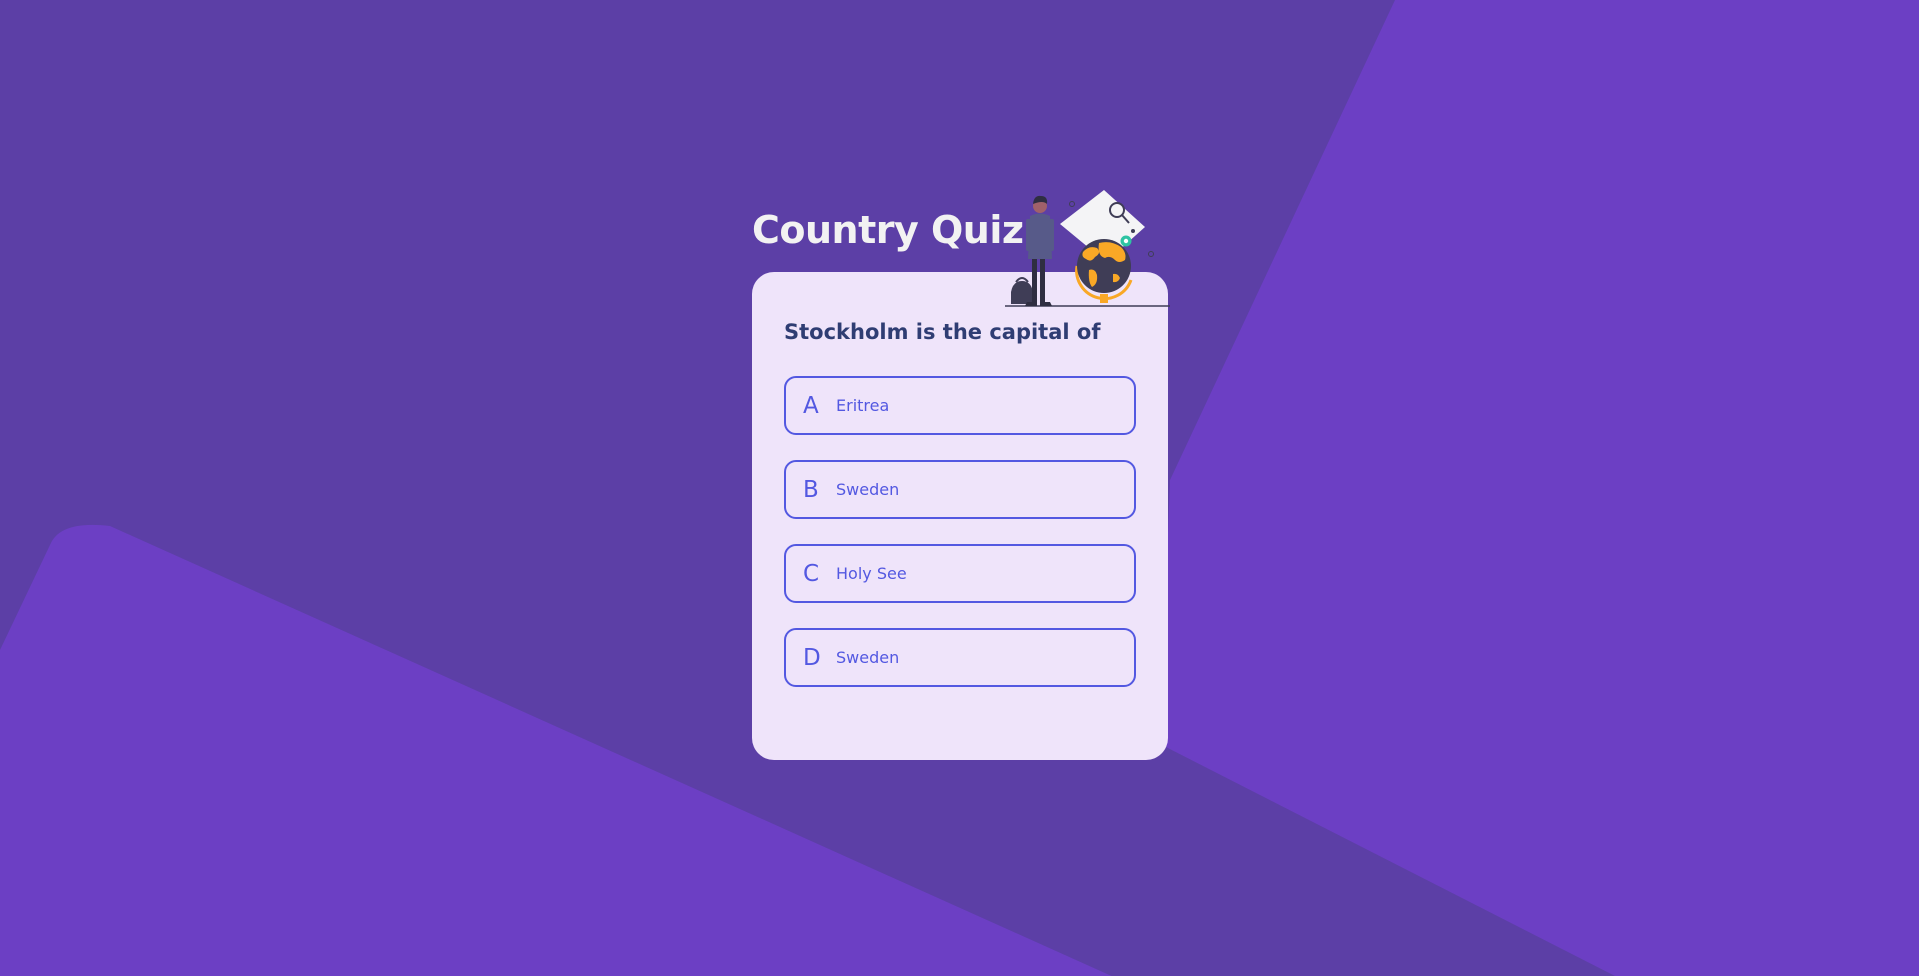 The height and width of the screenshot is (976, 1919). I want to click on page-title: Country Quiz, so click(888, 230).